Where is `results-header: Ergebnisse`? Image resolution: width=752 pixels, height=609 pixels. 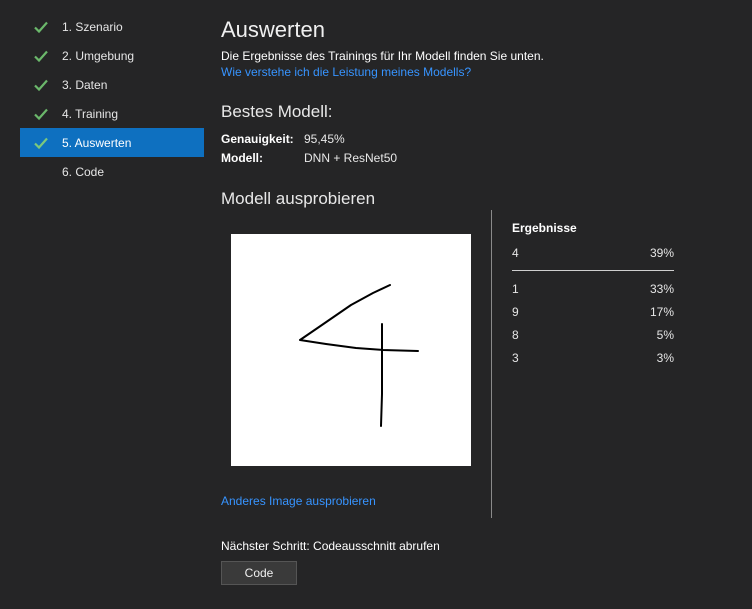
results-header: Ergebnisse is located at coordinates (544, 228).